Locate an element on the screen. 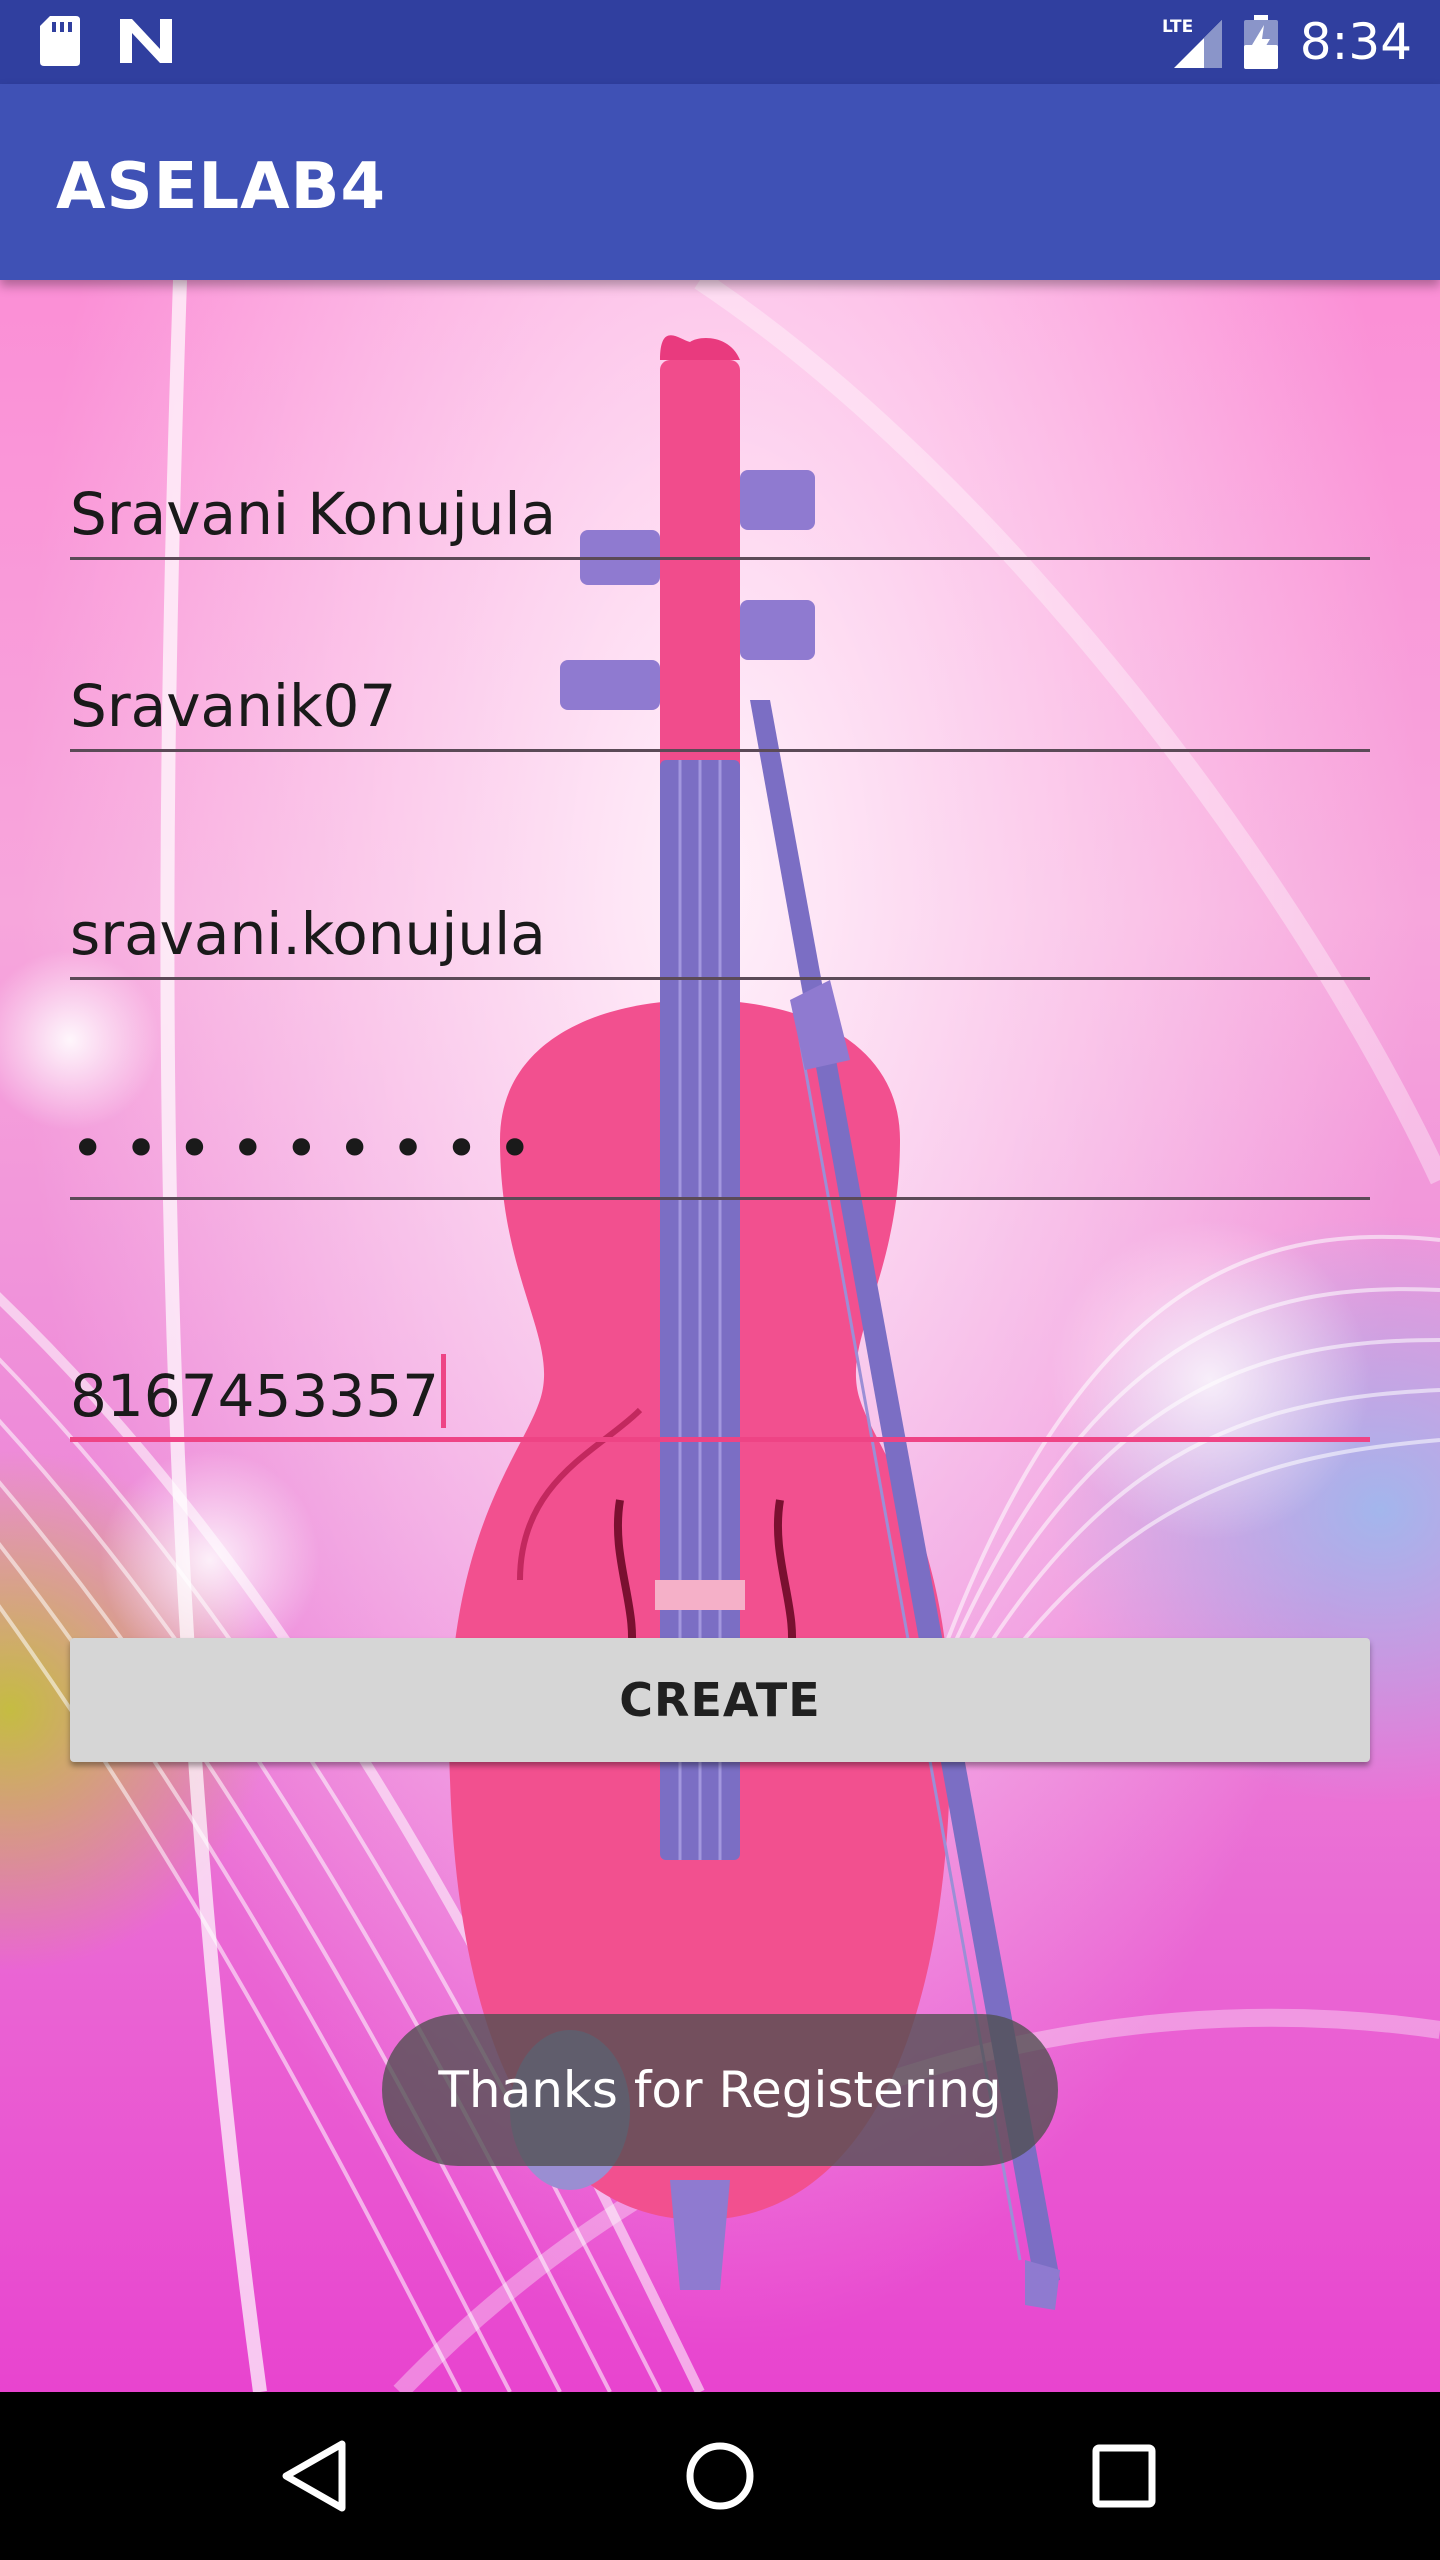 This screenshot has height=2560, width=1440. email-field-underline is located at coordinates (720, 978).